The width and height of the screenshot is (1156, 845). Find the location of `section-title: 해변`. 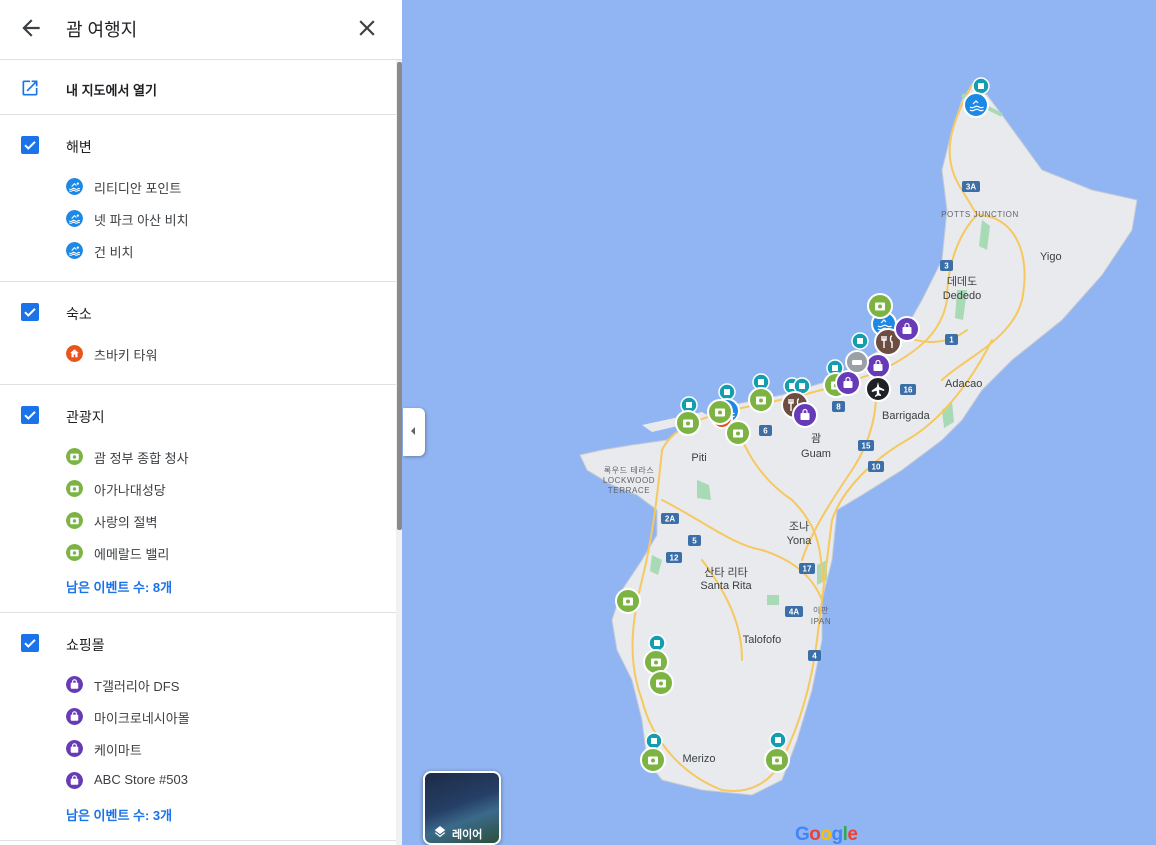

section-title: 해변 is located at coordinates (79, 147).